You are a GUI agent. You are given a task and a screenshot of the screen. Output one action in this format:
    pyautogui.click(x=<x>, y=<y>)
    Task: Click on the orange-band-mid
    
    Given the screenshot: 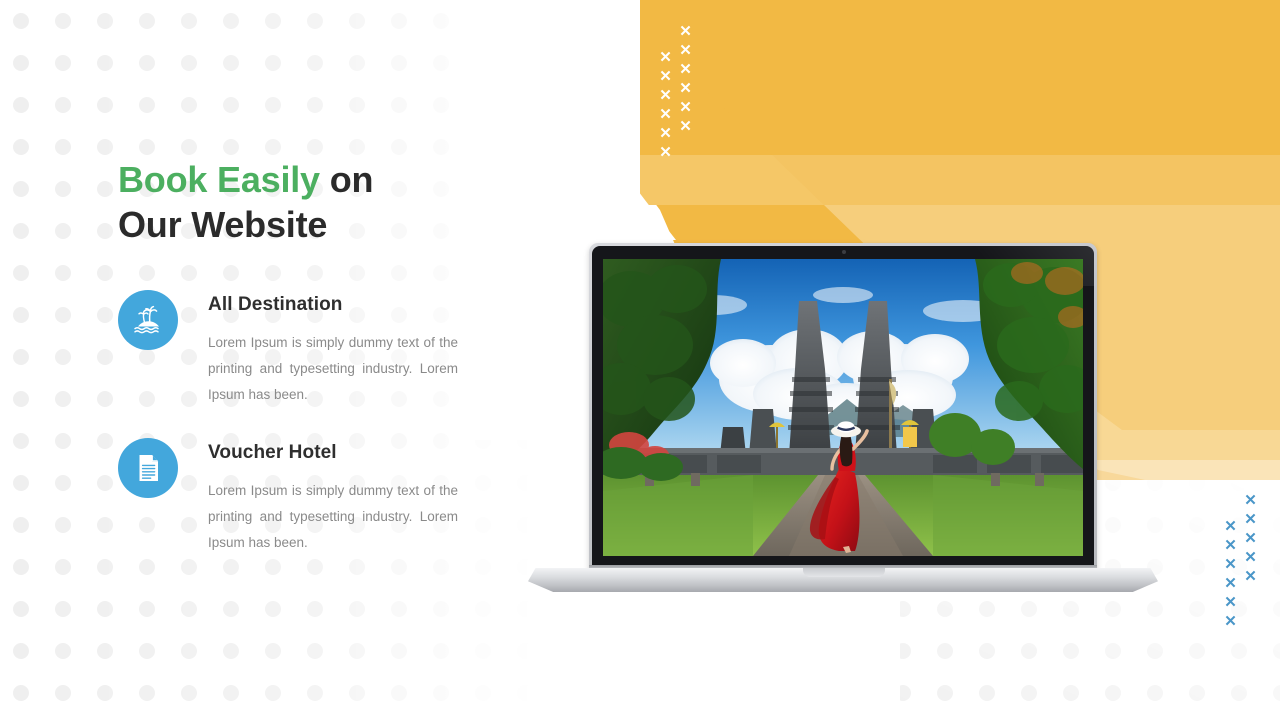 What is the action you would take?
    pyautogui.click(x=948, y=180)
    